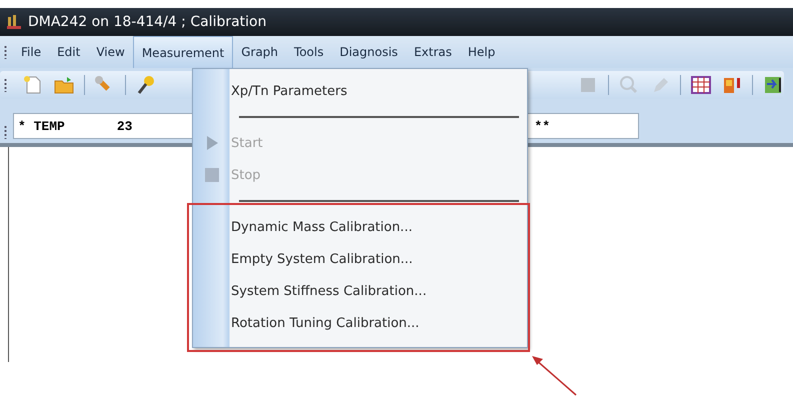 The height and width of the screenshot is (402, 793). Describe the element at coordinates (259, 52) in the screenshot. I see `menu-item: Graph` at that location.